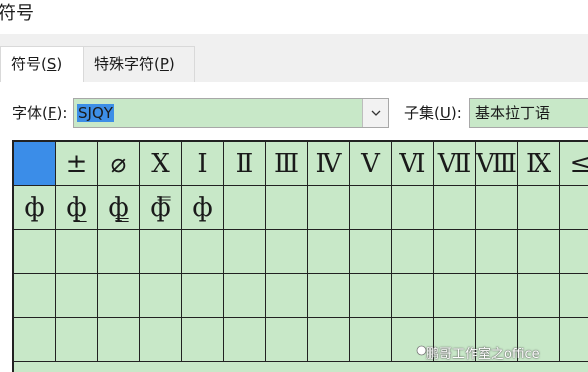  Describe the element at coordinates (445, 113) in the screenshot. I see `subset-label-accesskey: U` at that location.